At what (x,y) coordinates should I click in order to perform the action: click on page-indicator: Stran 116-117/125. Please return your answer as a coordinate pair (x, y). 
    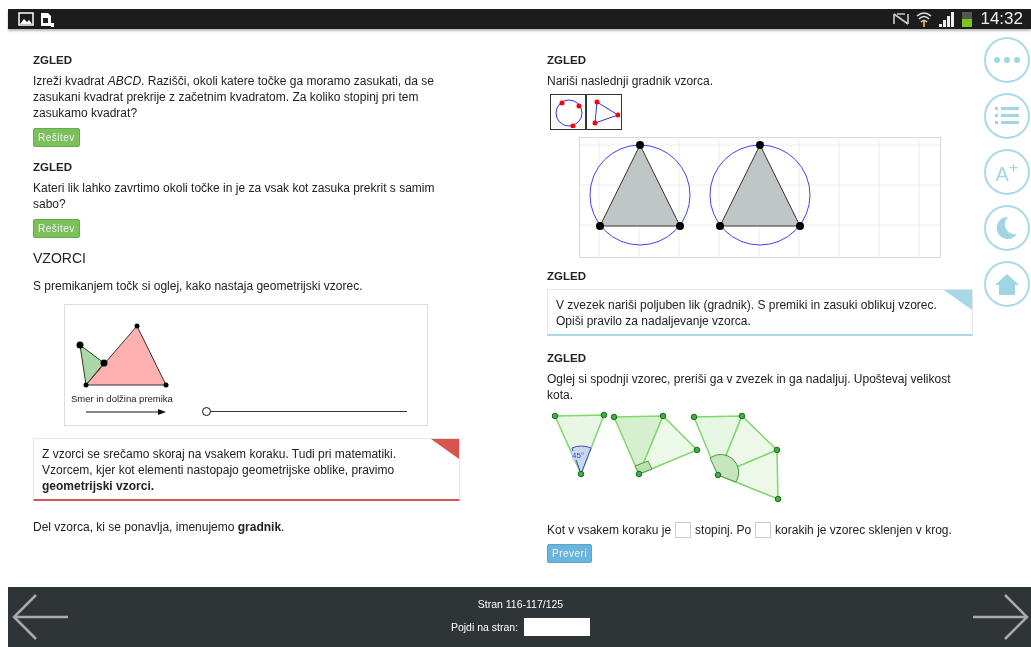
    Looking at the image, I should click on (520, 604).